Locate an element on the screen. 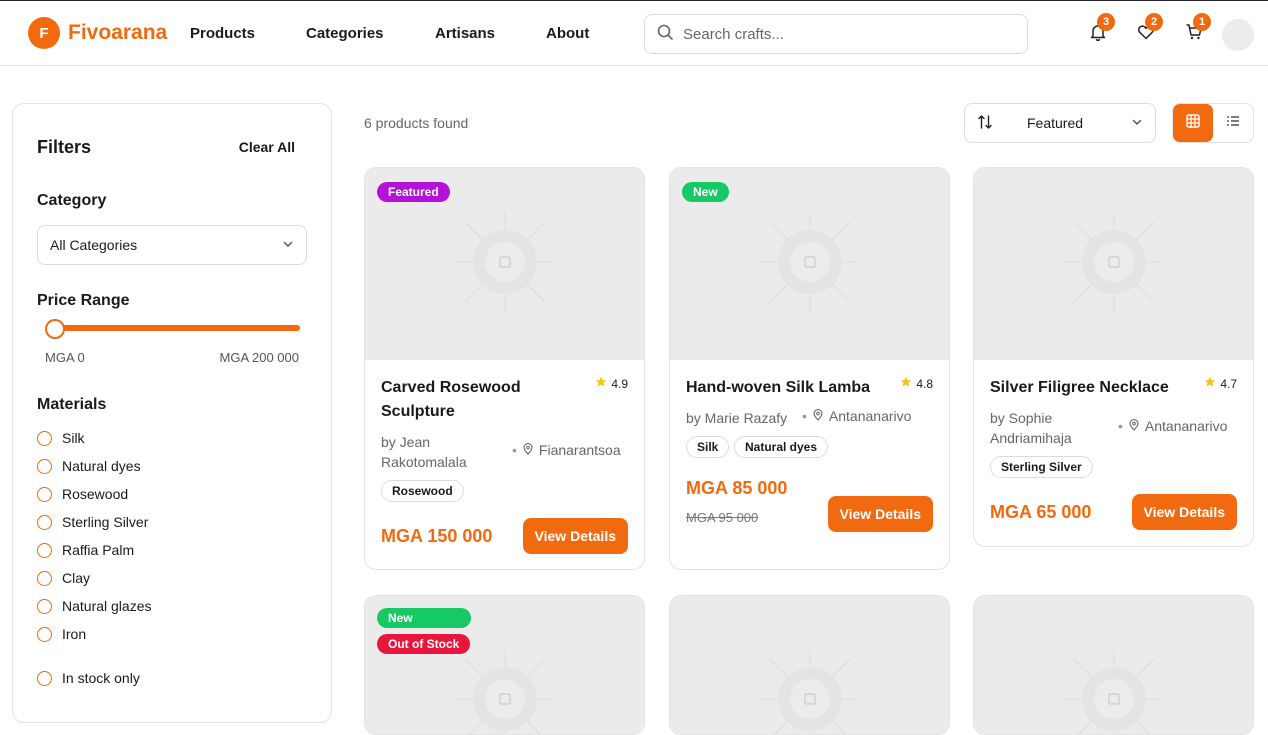 This screenshot has height=735, width=1268. artisan-name: by Marie Razafy is located at coordinates (736, 418).